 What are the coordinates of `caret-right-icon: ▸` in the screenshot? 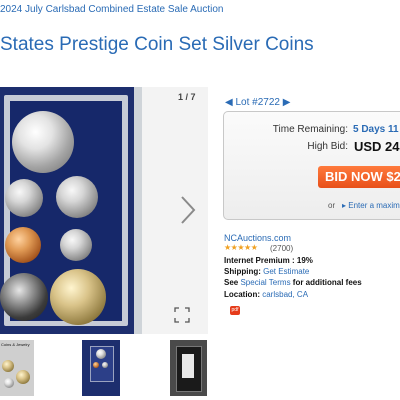 It's located at (344, 205).